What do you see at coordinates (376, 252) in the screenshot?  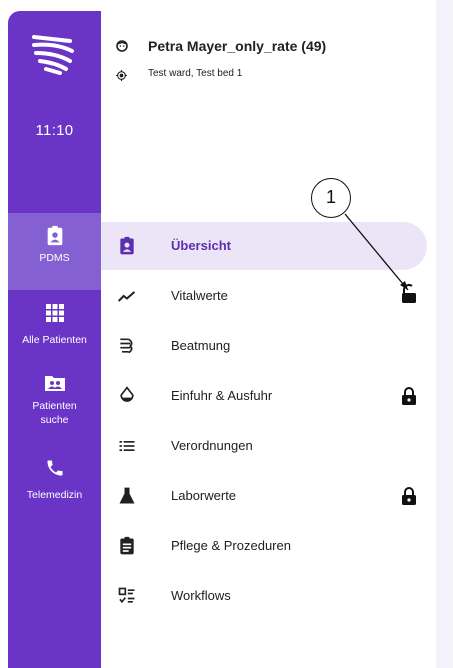 I see `callout-arrow` at bounding box center [376, 252].